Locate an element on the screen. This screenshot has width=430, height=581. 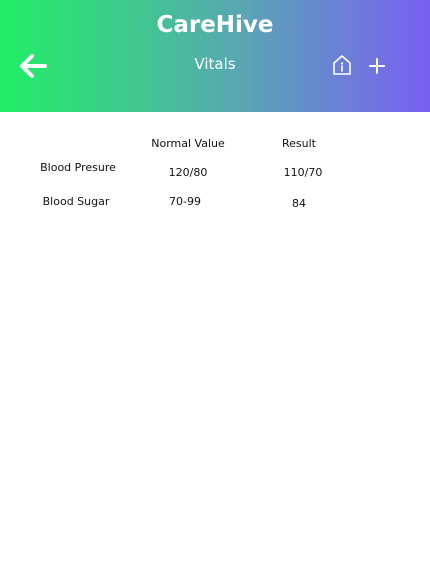
plus-icon is located at coordinates (377, 66).